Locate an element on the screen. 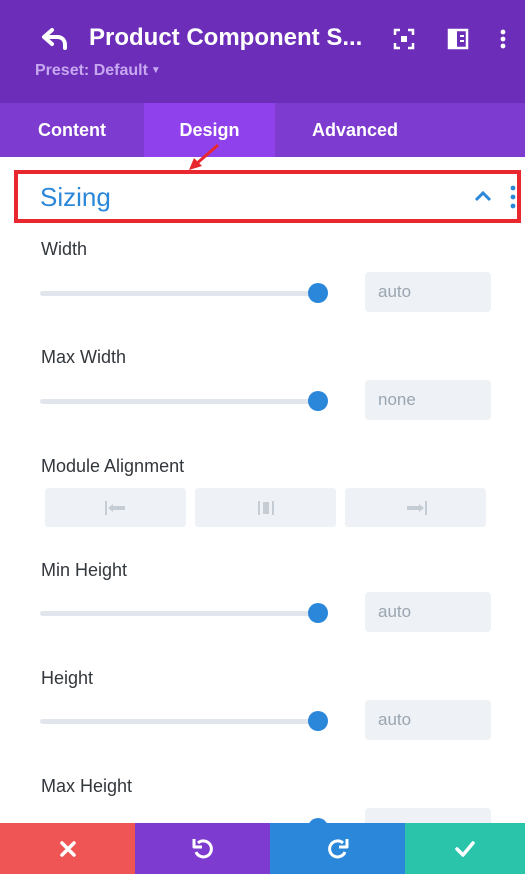 The image size is (525, 874). max-height-label: Max Height is located at coordinates (87, 786).